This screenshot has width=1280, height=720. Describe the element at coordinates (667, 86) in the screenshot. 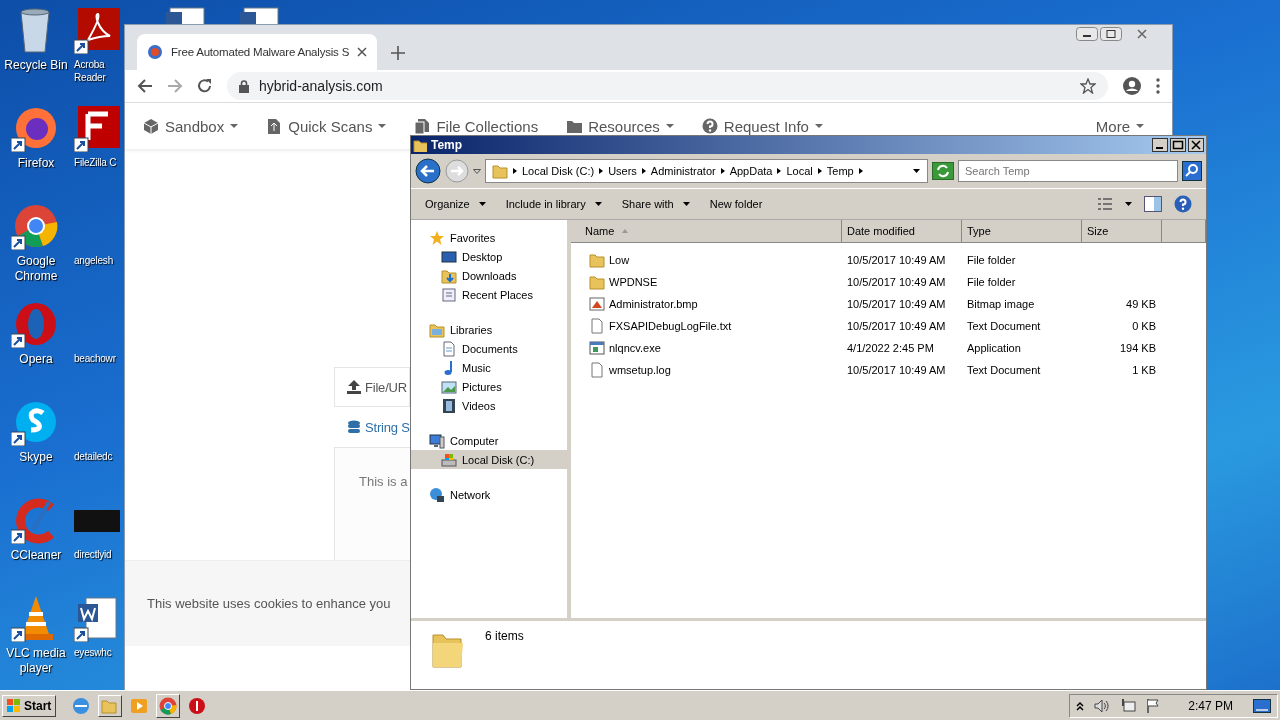

I see `address-bar: hybrid-analysis.com` at that location.